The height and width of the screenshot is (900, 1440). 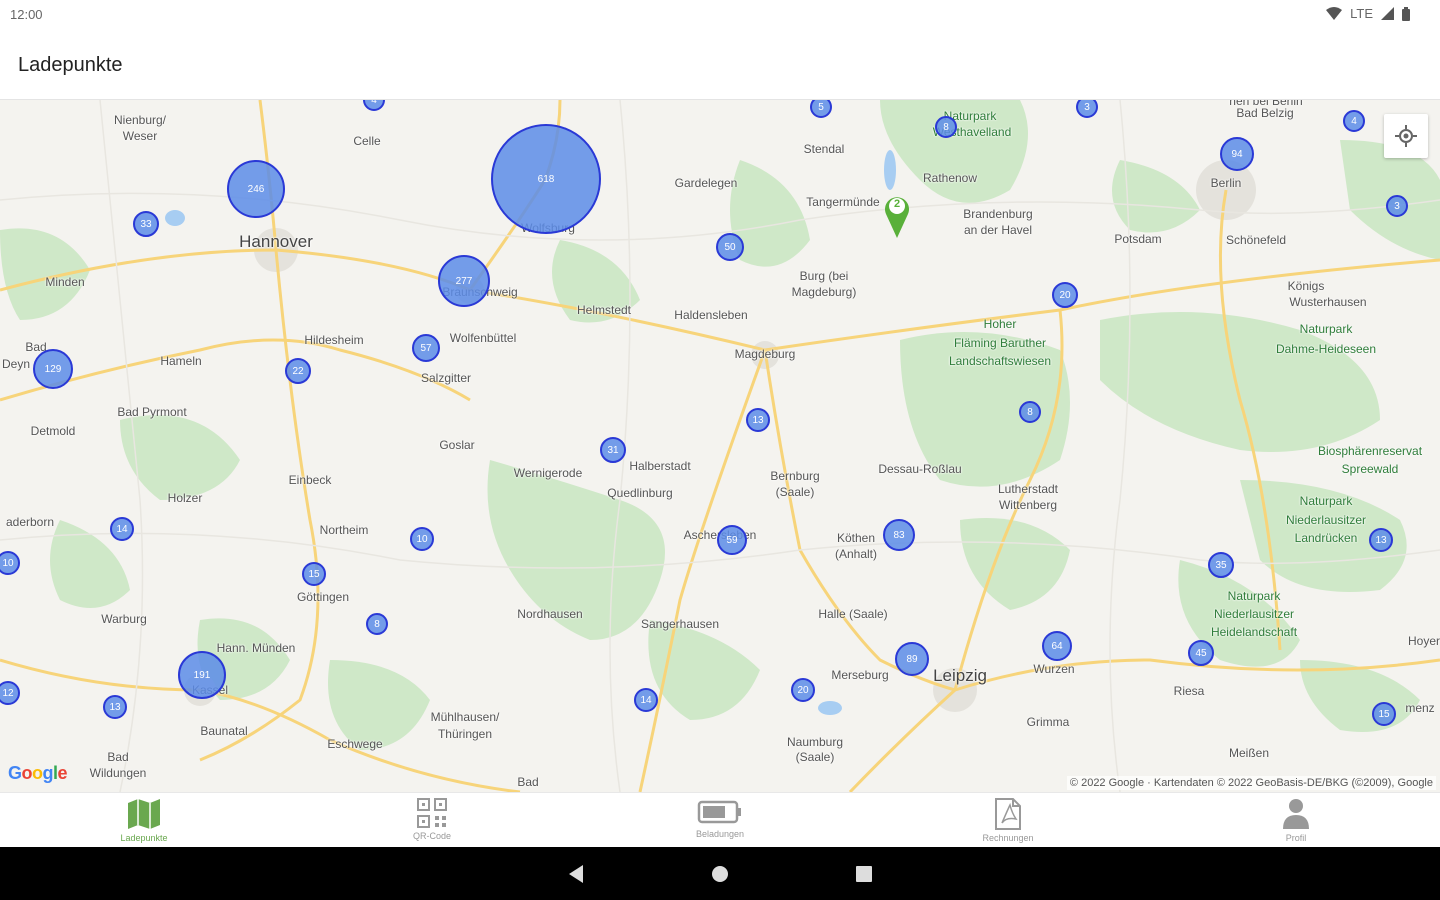 I want to click on charging-cluster: 246, so click(x=256, y=189).